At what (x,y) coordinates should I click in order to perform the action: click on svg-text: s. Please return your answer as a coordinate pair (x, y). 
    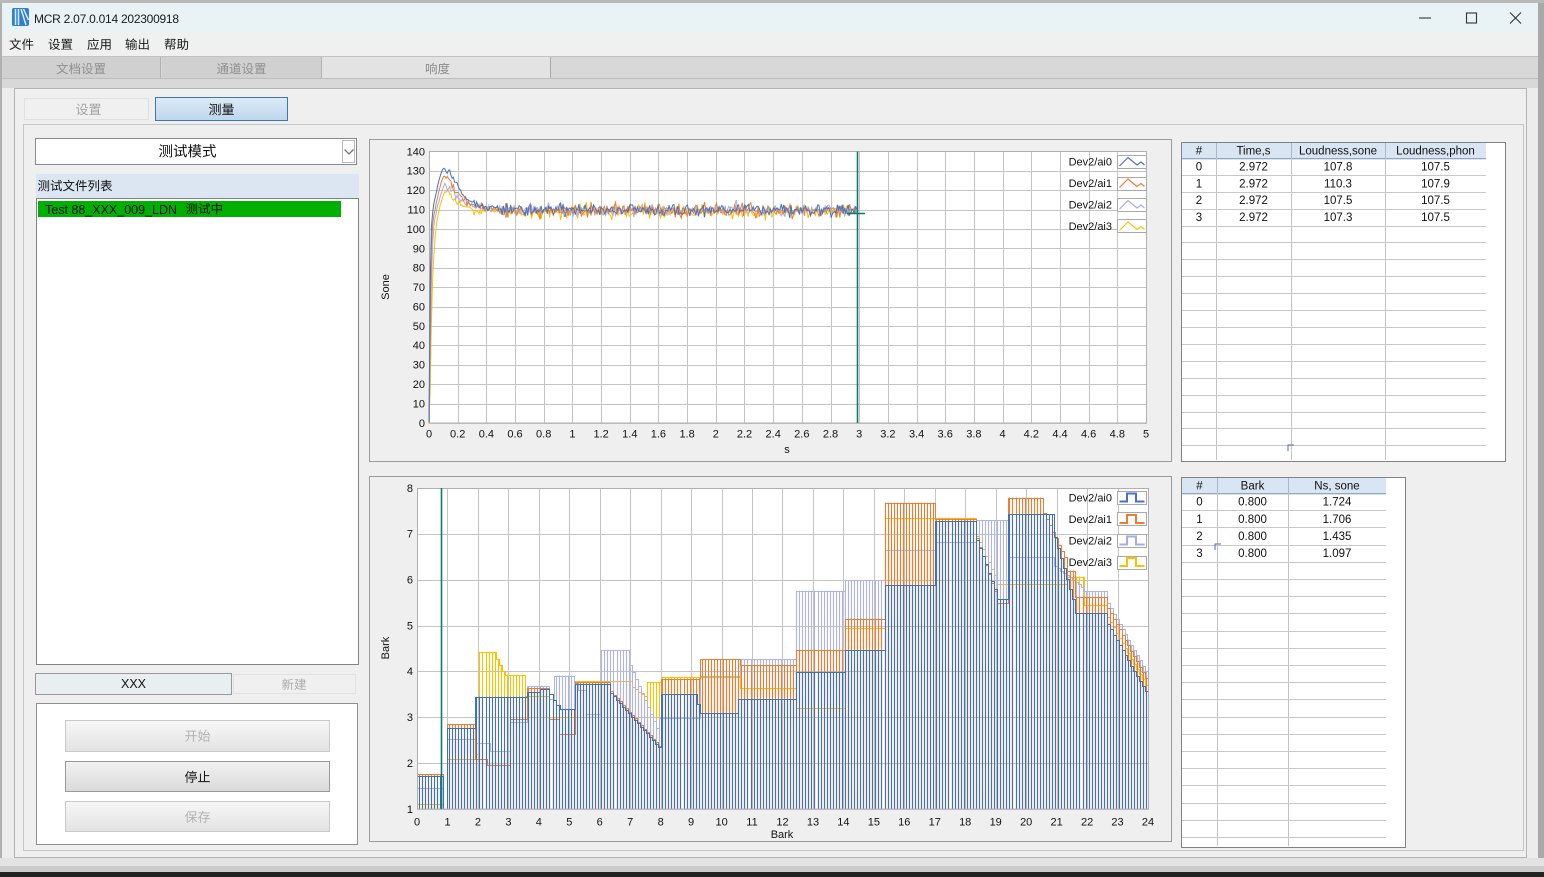
    Looking at the image, I should click on (787, 450).